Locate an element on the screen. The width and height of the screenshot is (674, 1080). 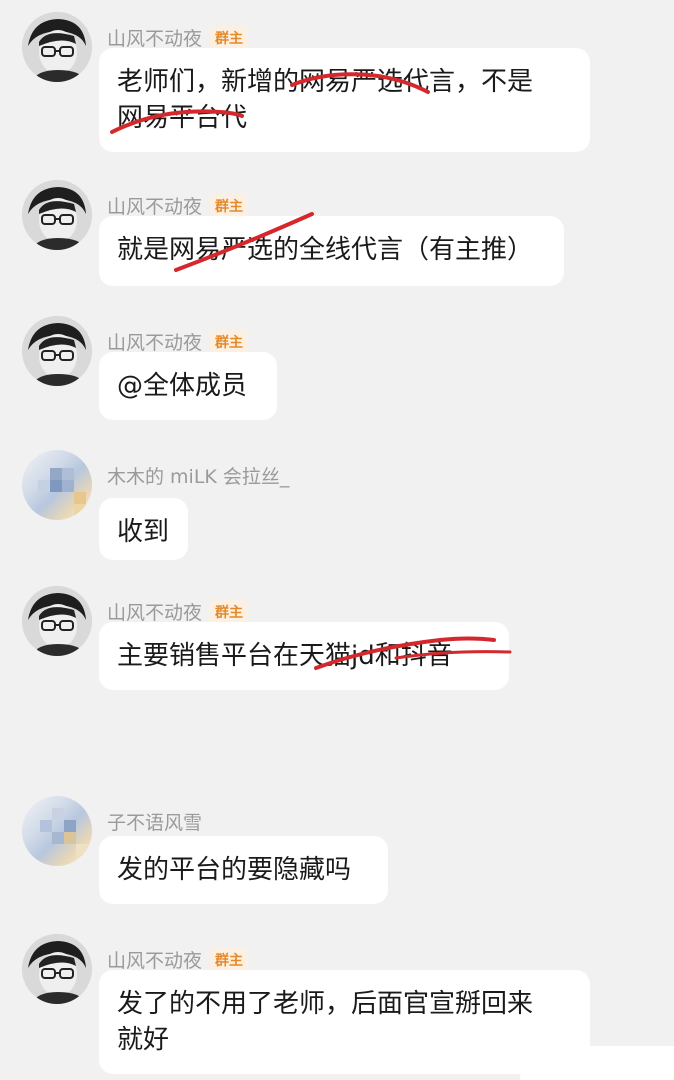
sender-name: 子不语风雪 is located at coordinates (155, 823).